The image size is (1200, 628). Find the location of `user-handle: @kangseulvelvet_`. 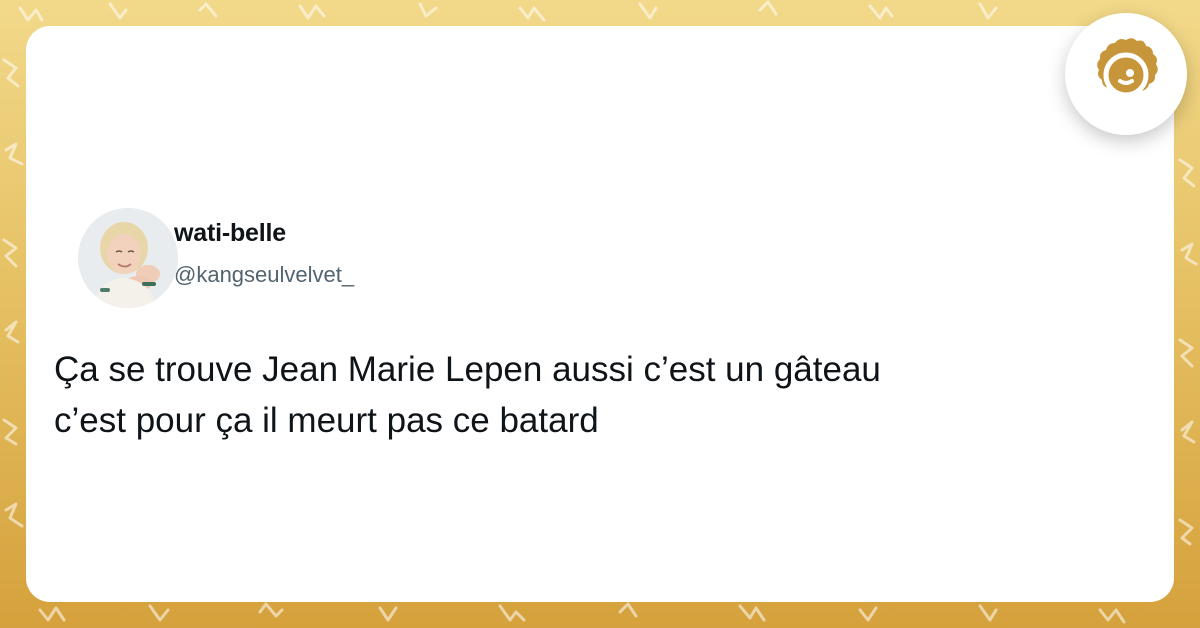

user-handle: @kangseulvelvet_ is located at coordinates (264, 275).